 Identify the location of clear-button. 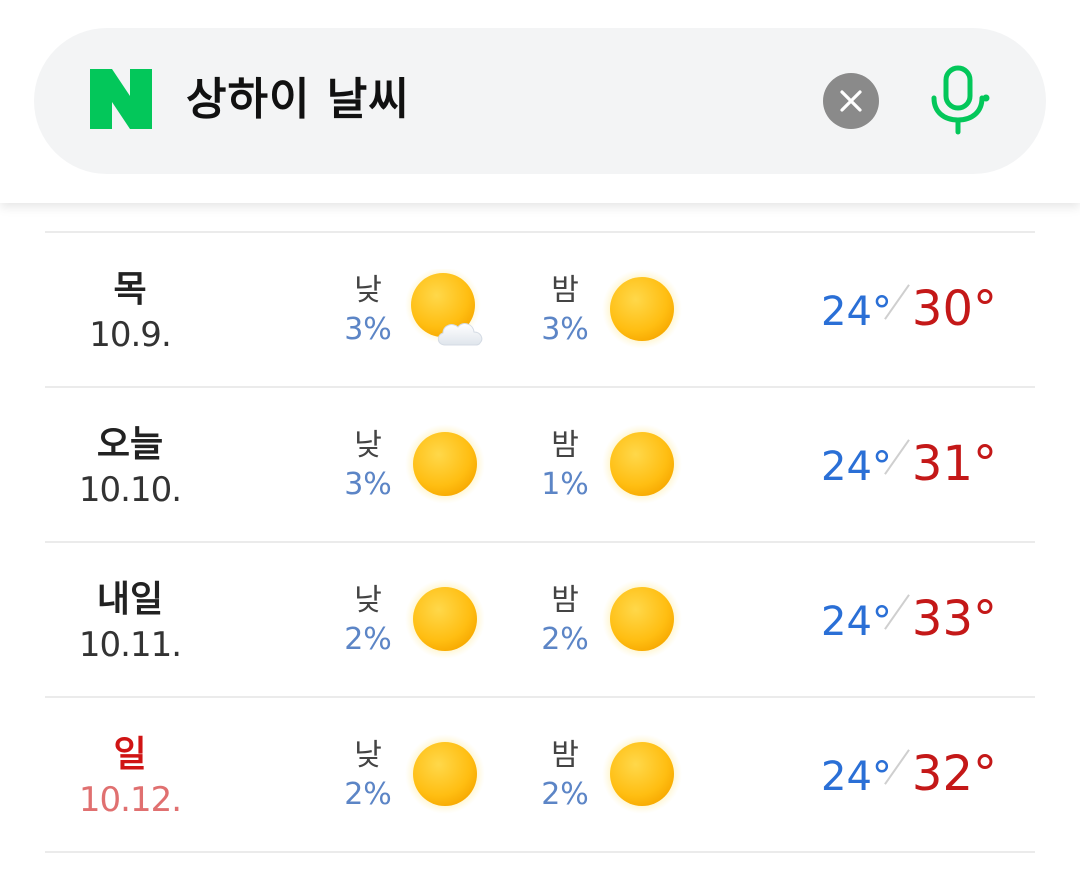
(851, 101).